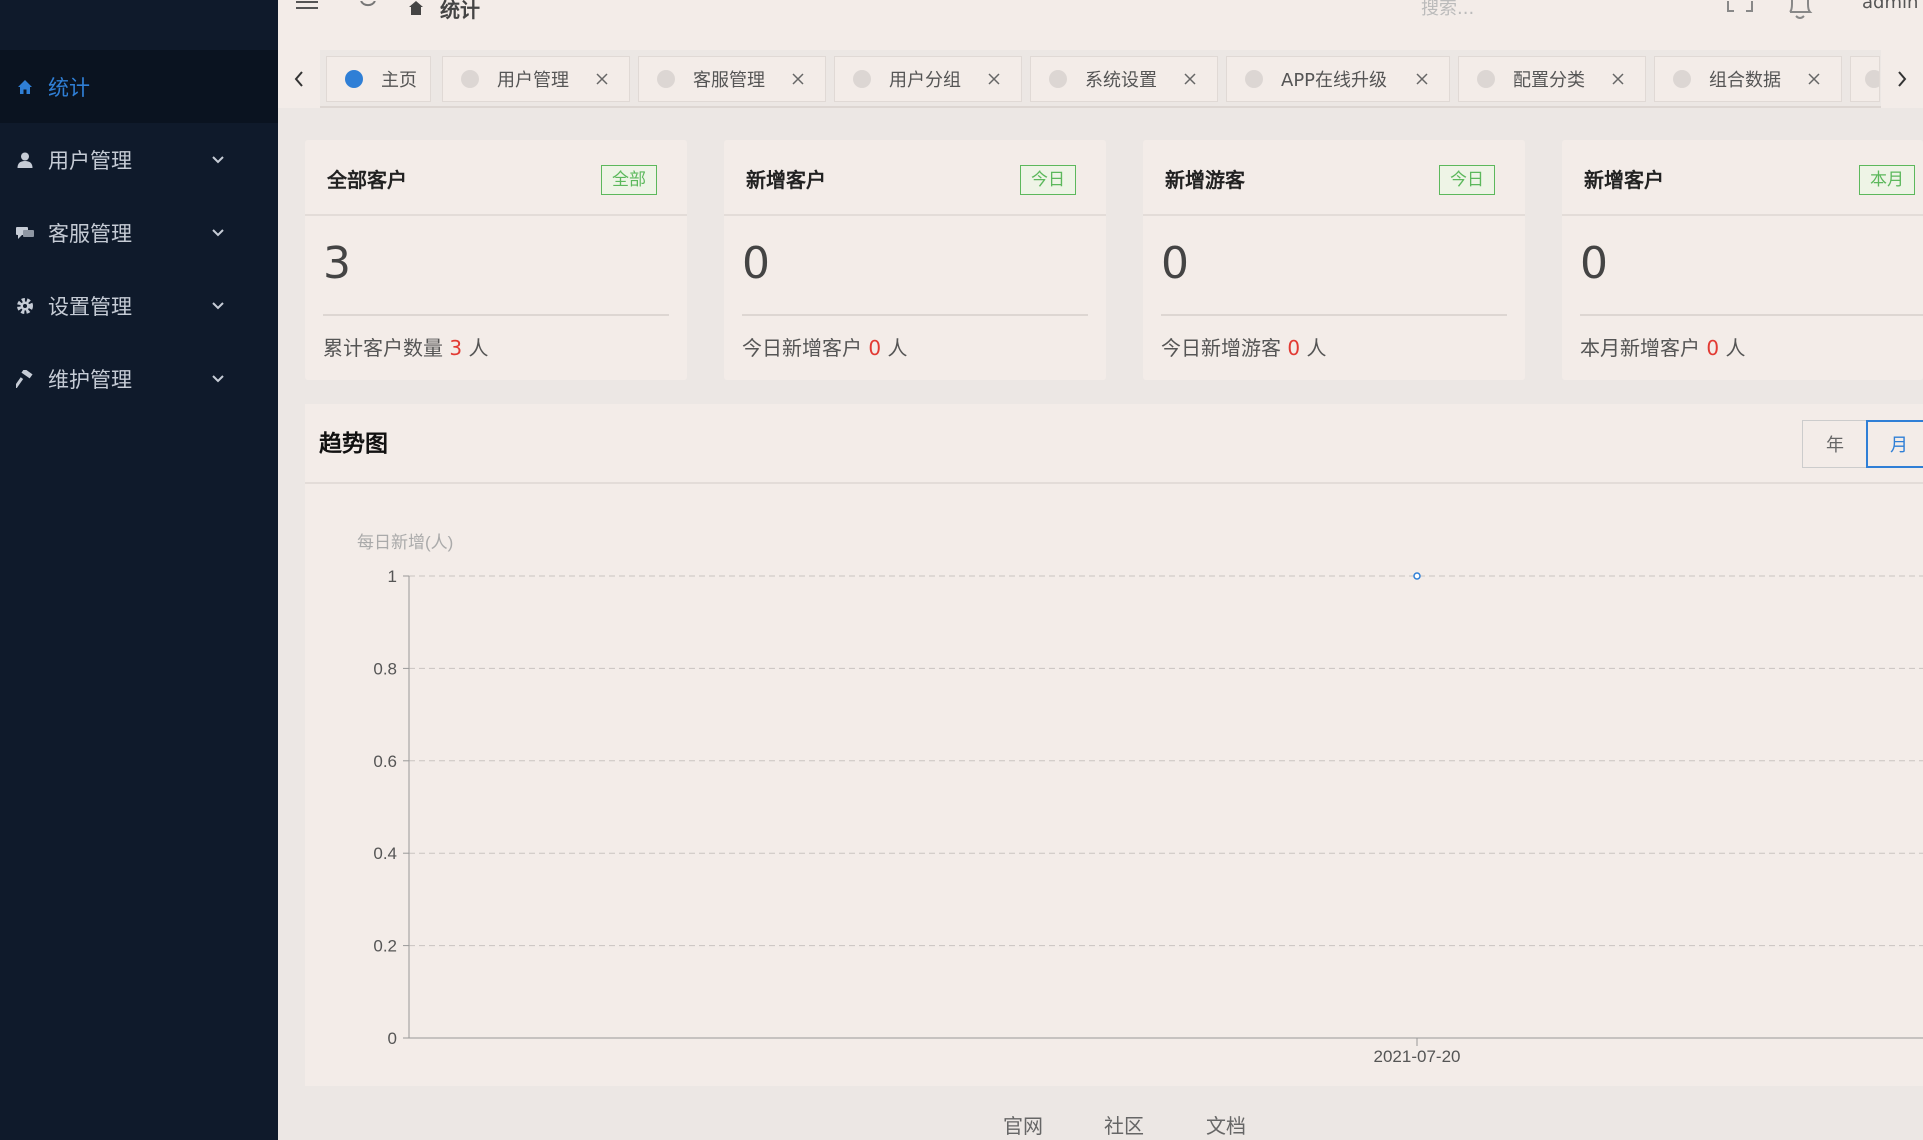 This screenshot has height=1140, width=1923. What do you see at coordinates (25, 233) in the screenshot?
I see `chat-icon` at bounding box center [25, 233].